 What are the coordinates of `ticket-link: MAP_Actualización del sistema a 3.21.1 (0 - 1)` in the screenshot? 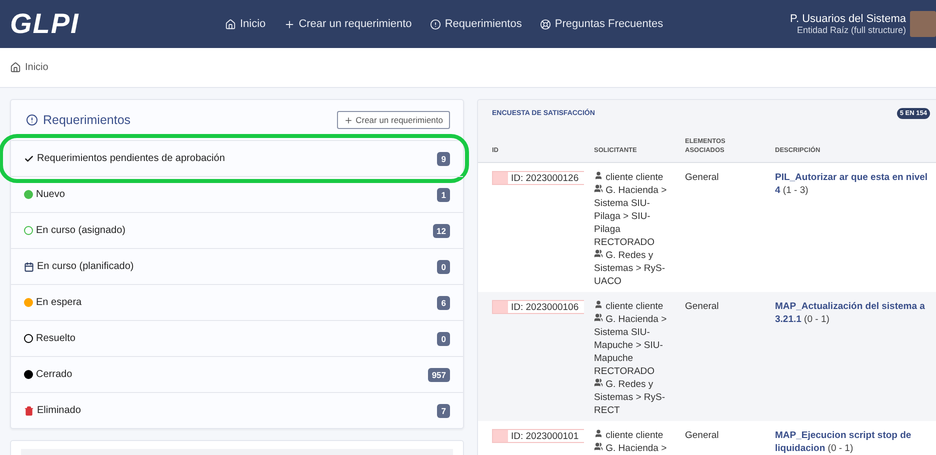 It's located at (854, 313).